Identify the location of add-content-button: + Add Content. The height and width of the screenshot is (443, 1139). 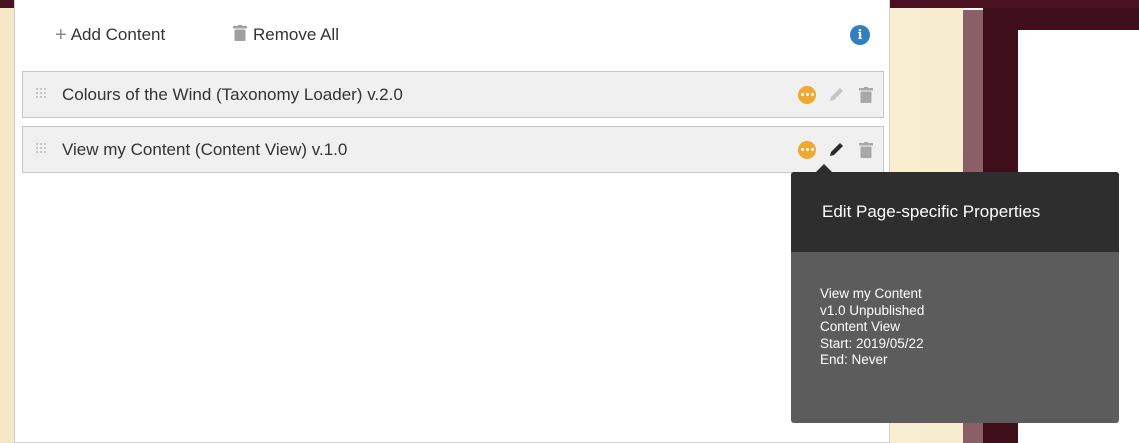
(110, 35).